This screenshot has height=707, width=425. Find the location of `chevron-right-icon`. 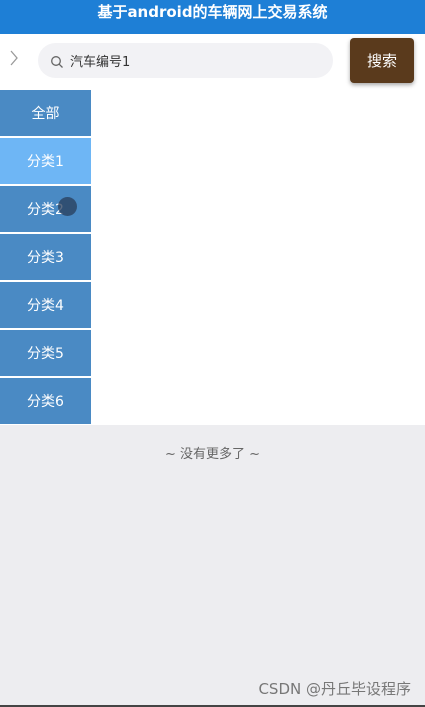

chevron-right-icon is located at coordinates (16, 59).